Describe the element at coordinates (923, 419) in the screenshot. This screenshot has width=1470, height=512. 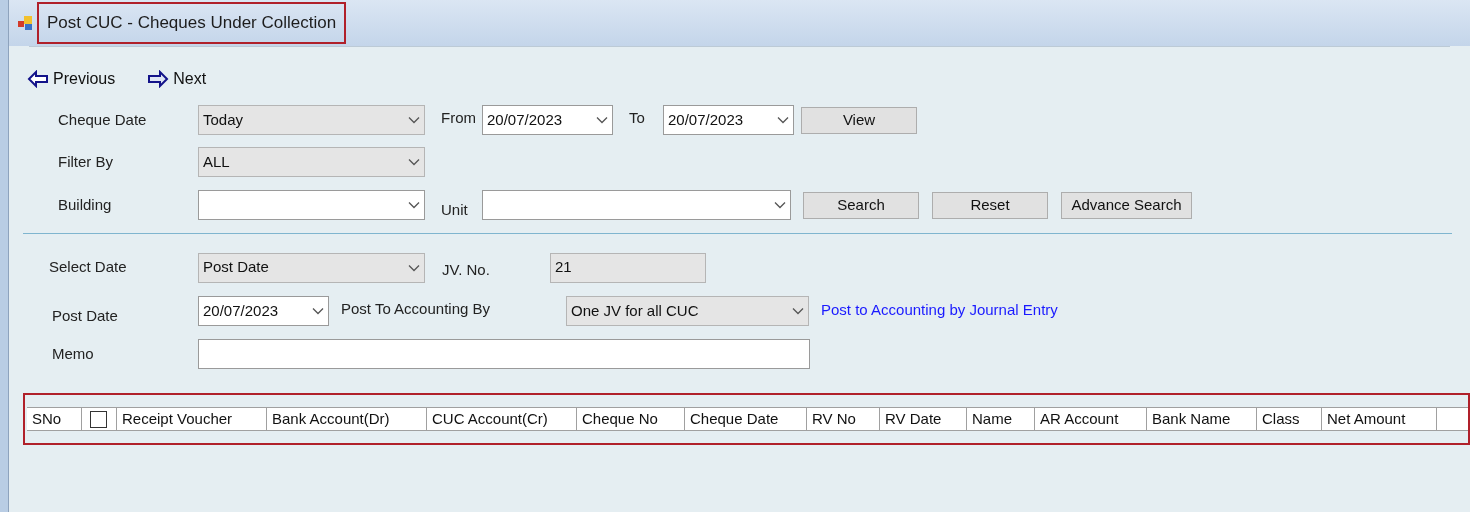
I see `column-header: RV Date` at that location.